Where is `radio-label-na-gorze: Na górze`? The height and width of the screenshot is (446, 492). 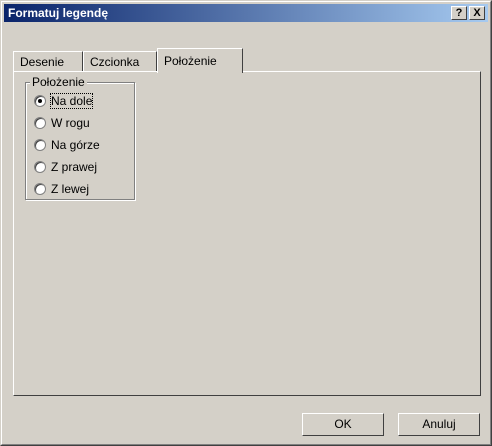 radio-label-na-gorze: Na górze is located at coordinates (75, 145).